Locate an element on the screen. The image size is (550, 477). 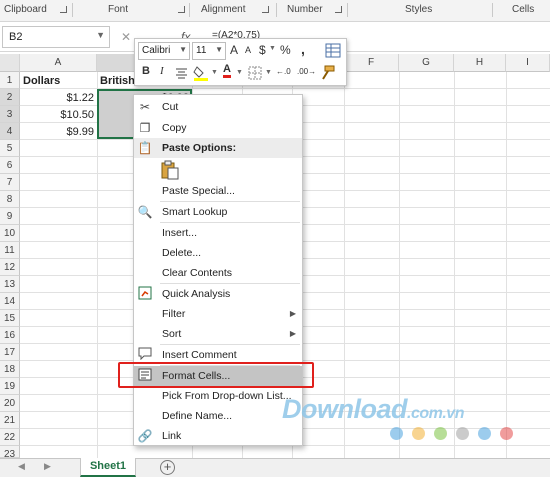
next-sheet-icon: ▶ is located at coordinates (47, 466).